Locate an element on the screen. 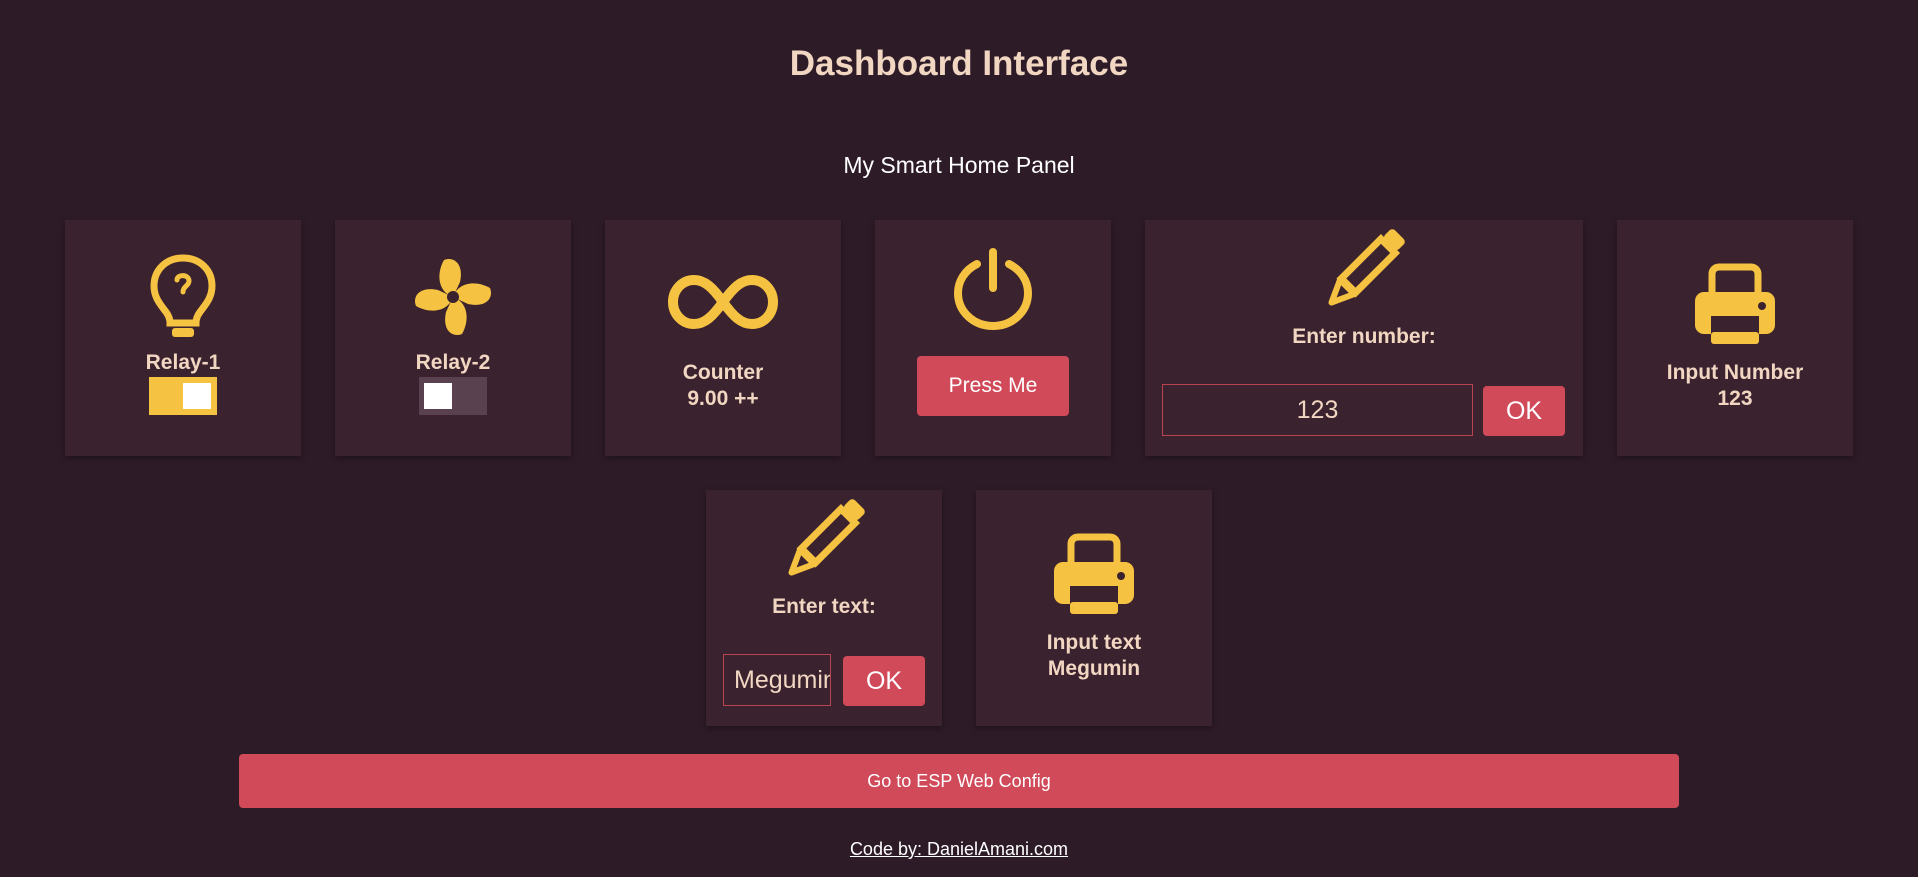  counter-label: Counter is located at coordinates (723, 372).